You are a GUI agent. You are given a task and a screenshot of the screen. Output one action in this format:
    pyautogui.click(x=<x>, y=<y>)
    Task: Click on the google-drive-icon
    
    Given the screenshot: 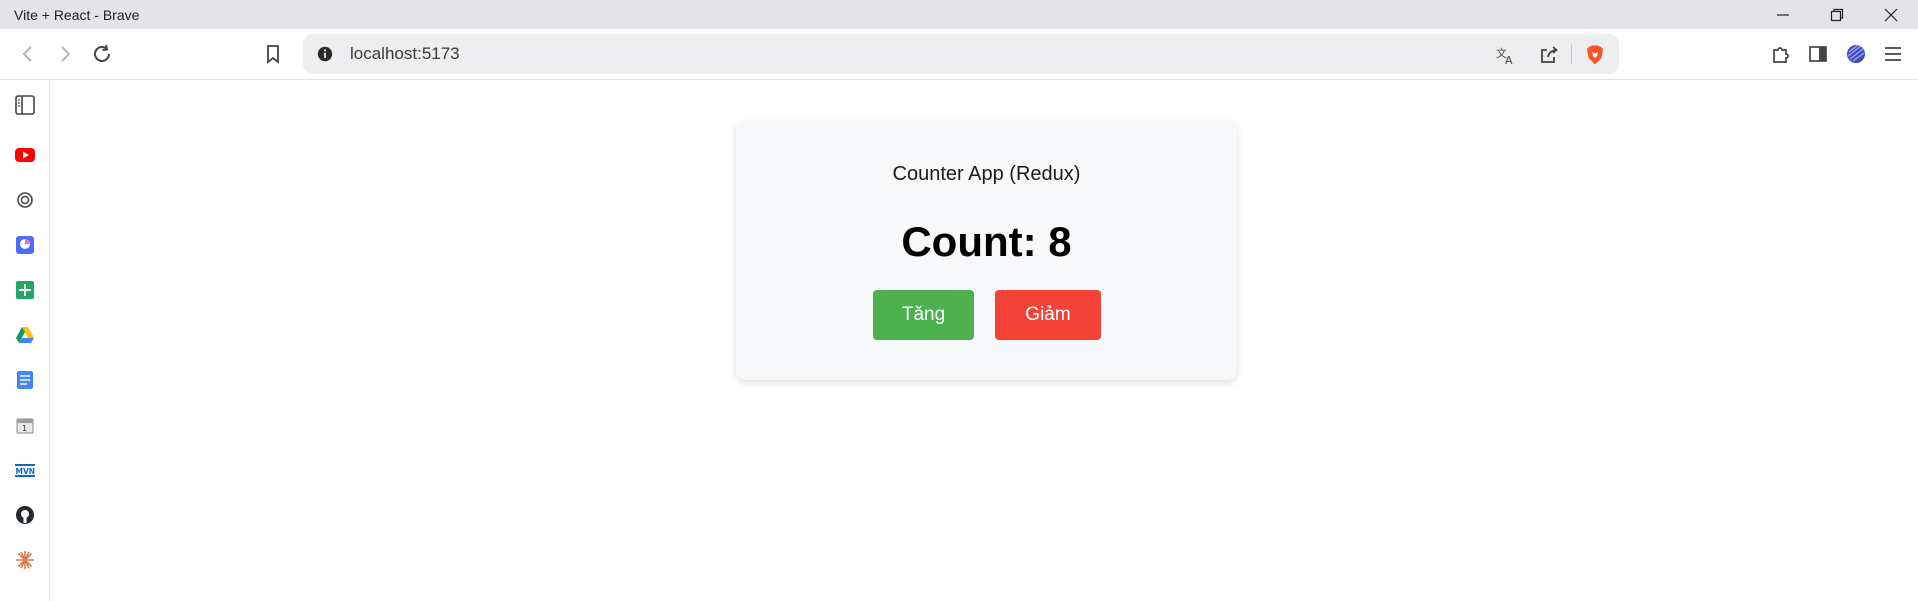 What is the action you would take?
    pyautogui.click(x=25, y=335)
    